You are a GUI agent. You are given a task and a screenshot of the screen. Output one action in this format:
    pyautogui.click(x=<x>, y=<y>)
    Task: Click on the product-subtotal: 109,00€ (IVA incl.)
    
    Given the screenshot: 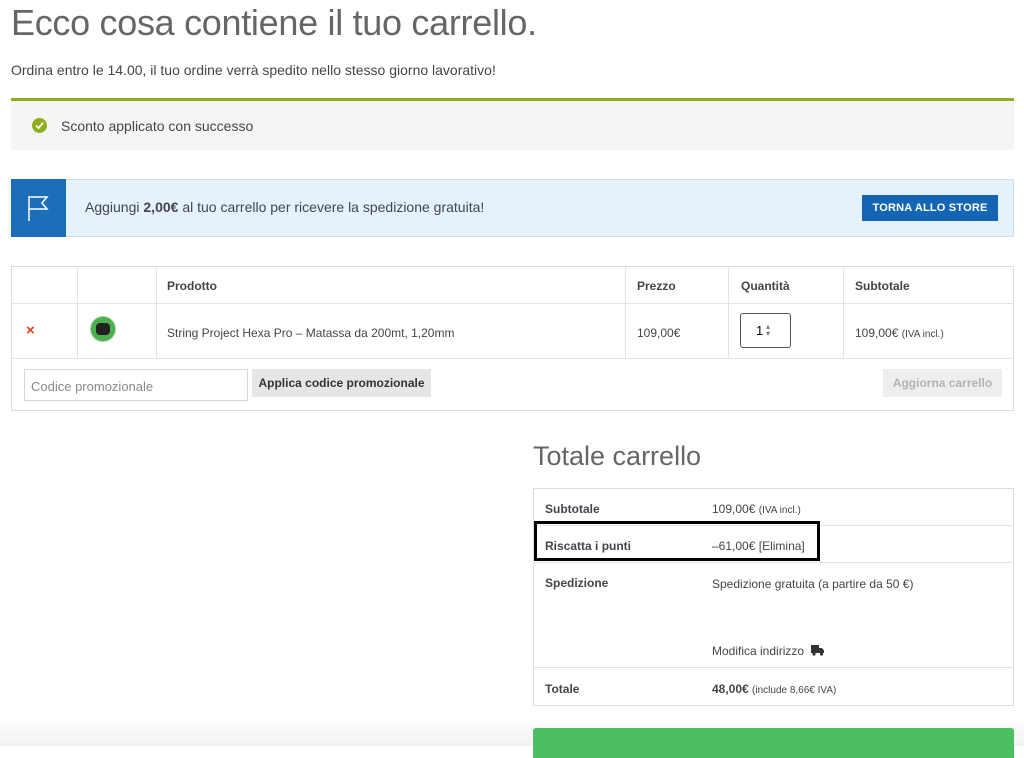 What is the action you would take?
    pyautogui.click(x=899, y=333)
    